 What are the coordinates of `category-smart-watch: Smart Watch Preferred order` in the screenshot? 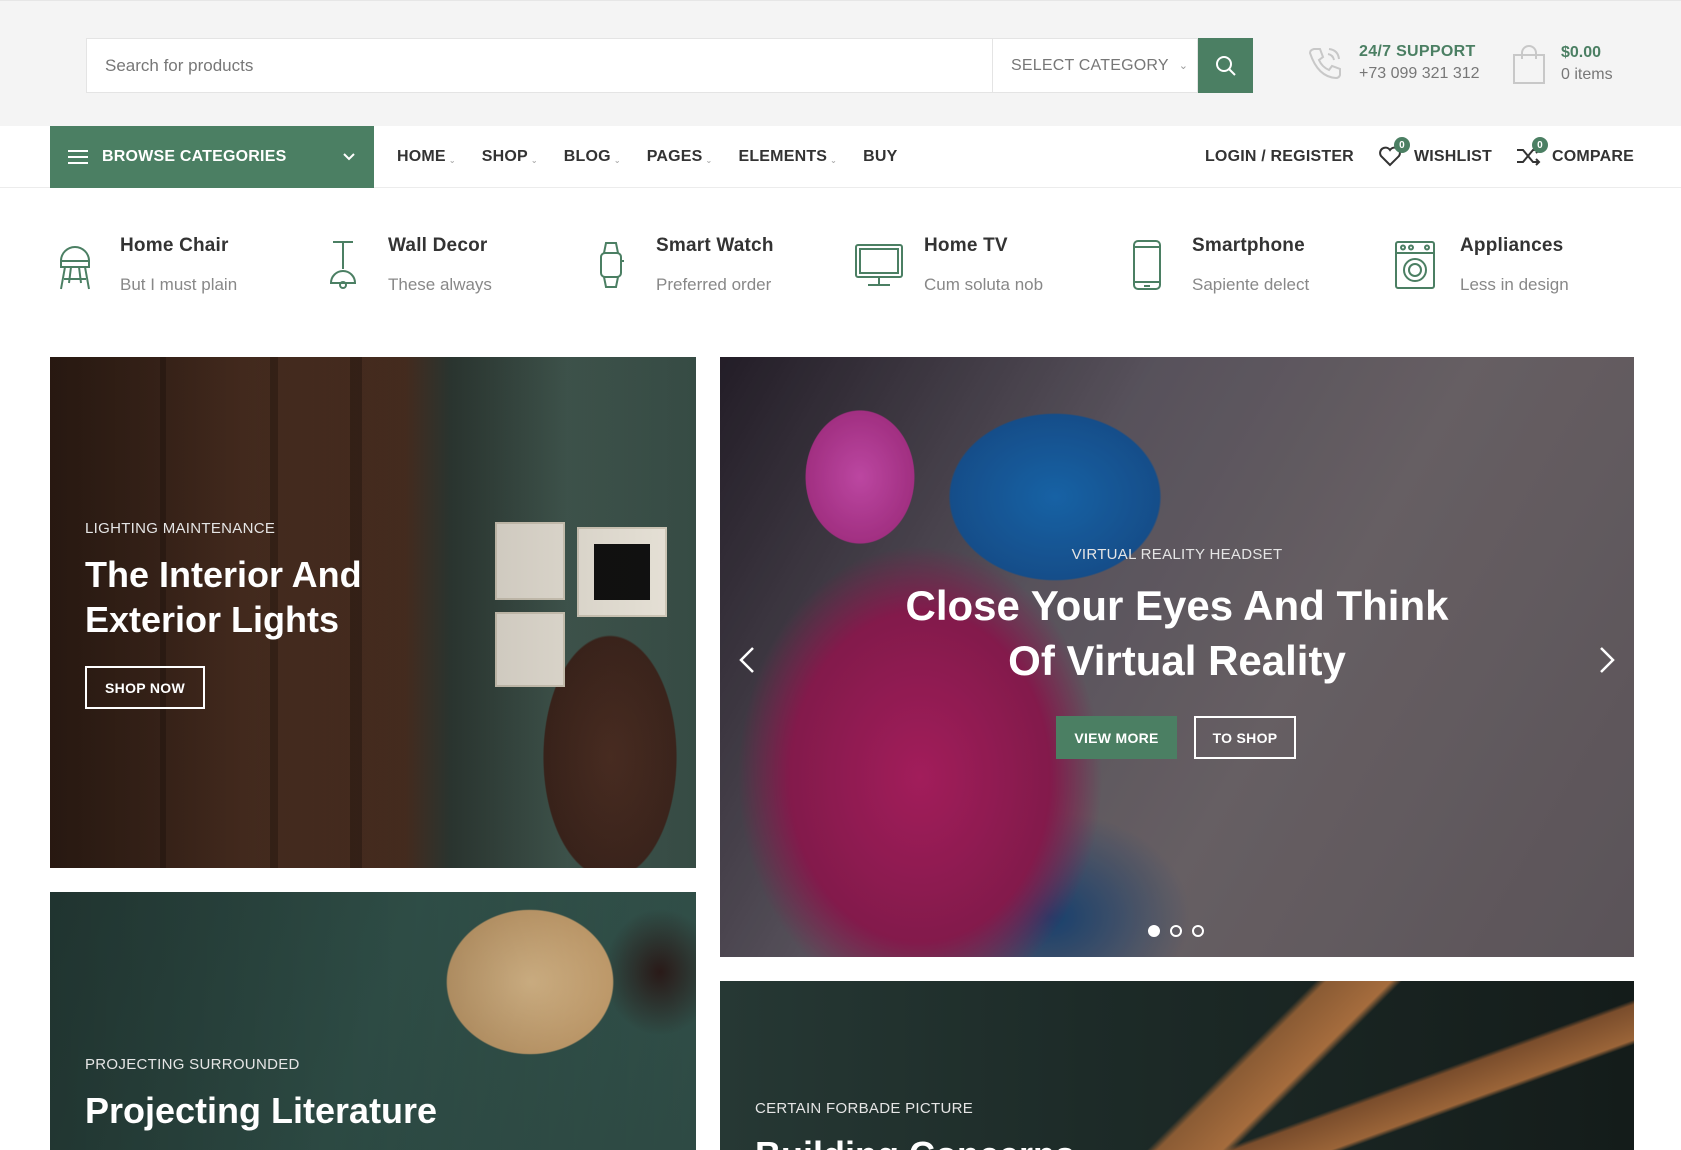 It's located at (716, 270).